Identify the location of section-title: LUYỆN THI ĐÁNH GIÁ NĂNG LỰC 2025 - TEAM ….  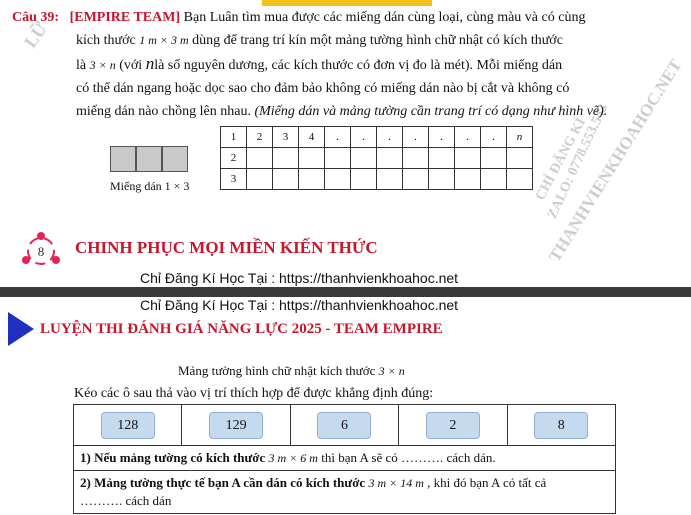
(241, 329).